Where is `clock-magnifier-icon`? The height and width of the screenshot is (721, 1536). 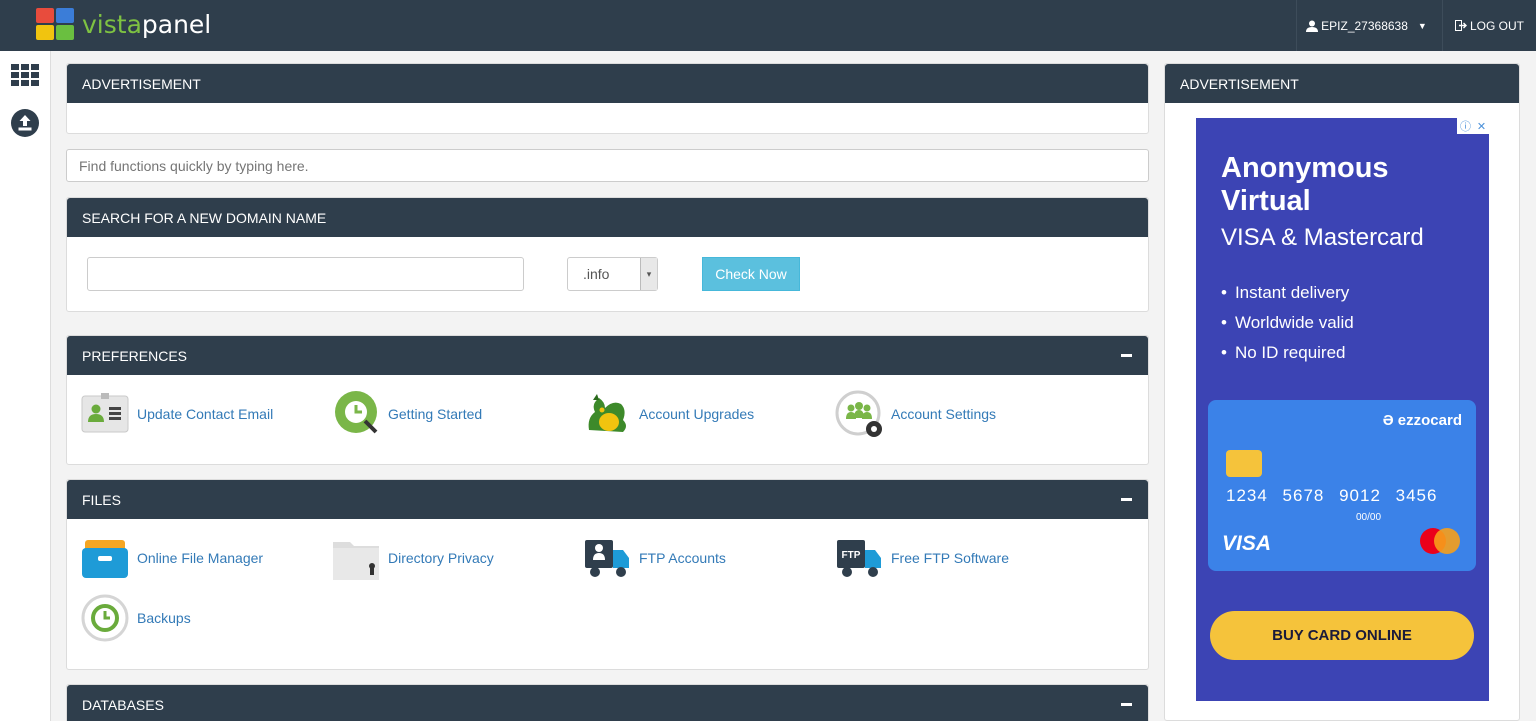 clock-magnifier-icon is located at coordinates (356, 414).